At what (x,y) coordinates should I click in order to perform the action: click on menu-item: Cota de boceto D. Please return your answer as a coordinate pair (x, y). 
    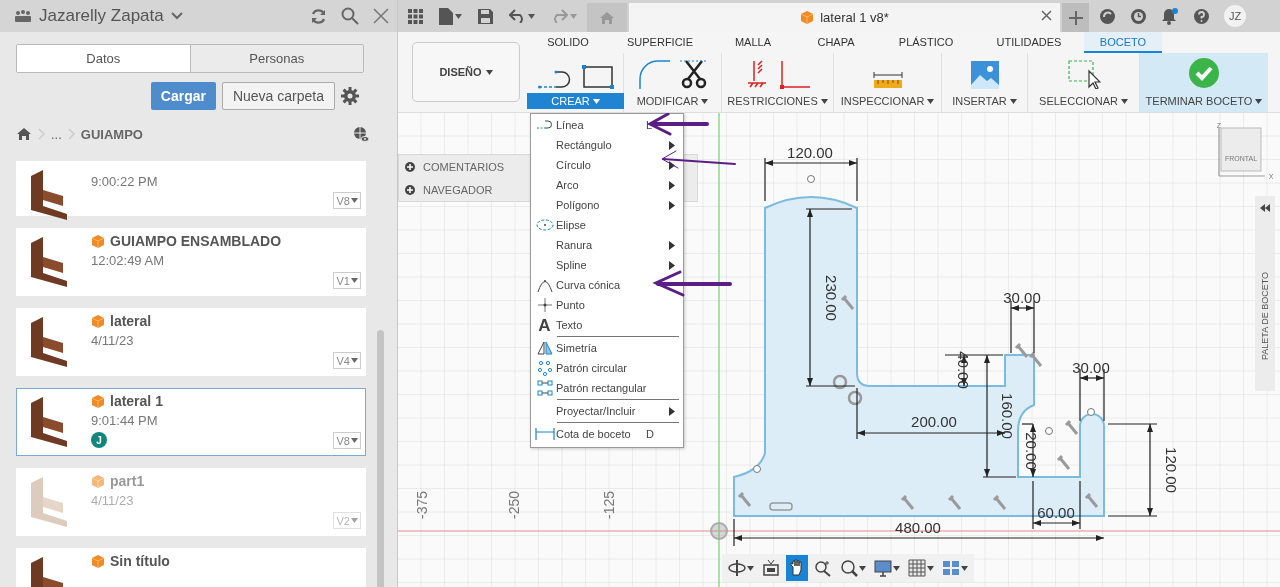
    Looking at the image, I should click on (607, 434).